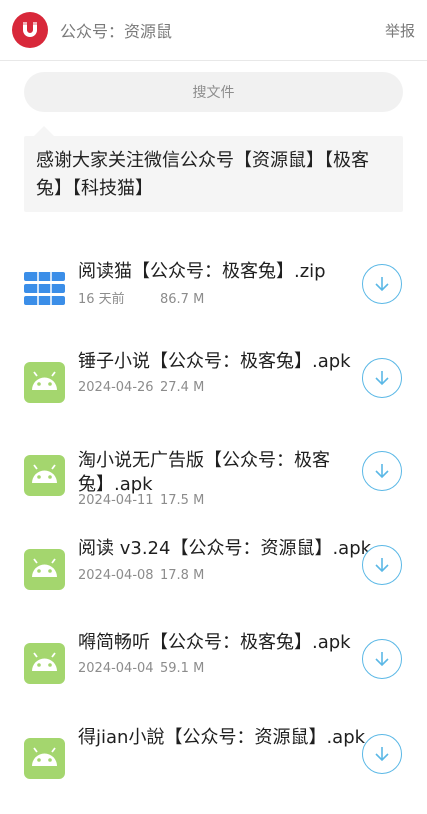  Describe the element at coordinates (219, 272) in the screenshot. I see `file-name: 阅读猫【公众号：极客兔】.zip` at that location.